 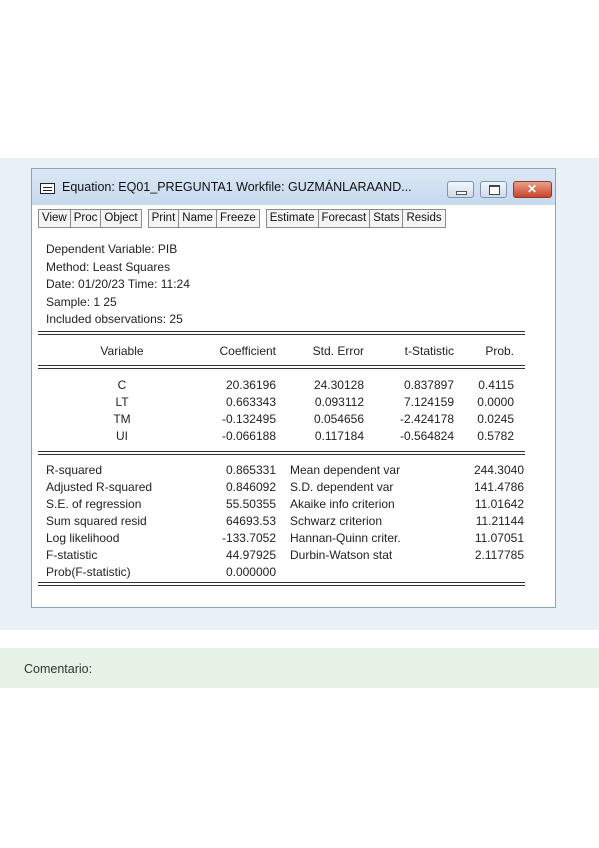 What do you see at coordinates (248, 436) in the screenshot?
I see `cell-coefficient: -0.066188` at bounding box center [248, 436].